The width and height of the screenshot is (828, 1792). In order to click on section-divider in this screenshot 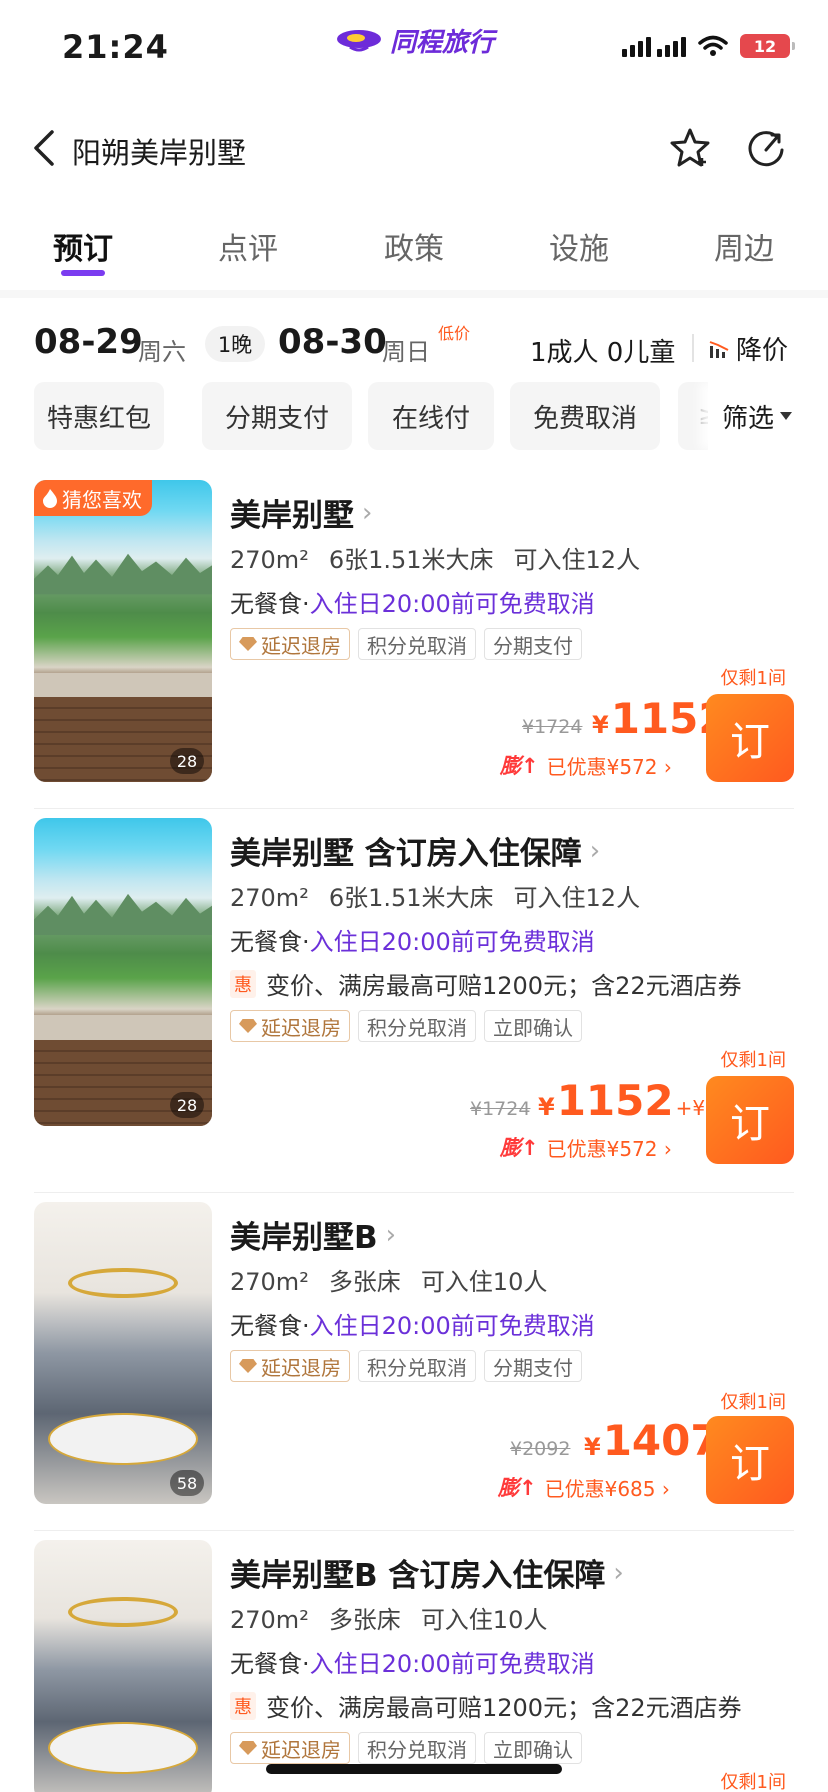, I will do `click(414, 294)`.